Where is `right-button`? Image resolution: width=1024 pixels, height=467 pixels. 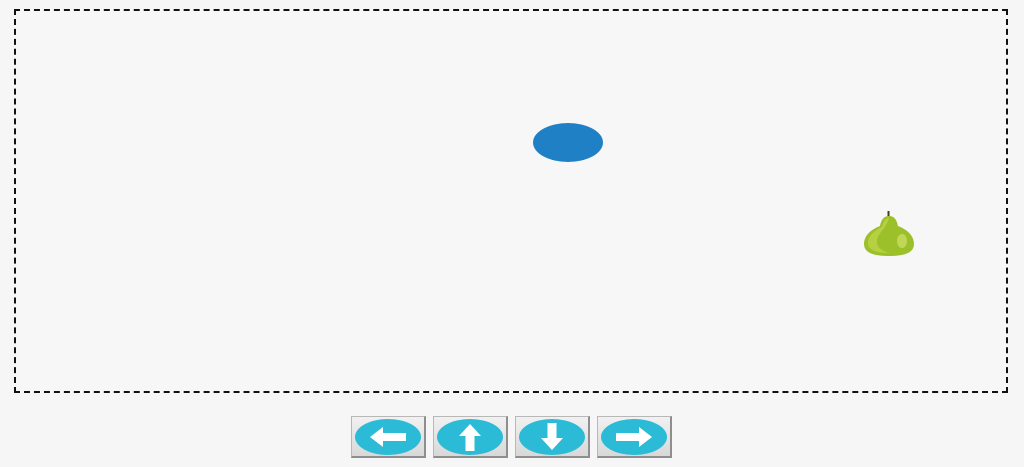 right-button is located at coordinates (634, 437).